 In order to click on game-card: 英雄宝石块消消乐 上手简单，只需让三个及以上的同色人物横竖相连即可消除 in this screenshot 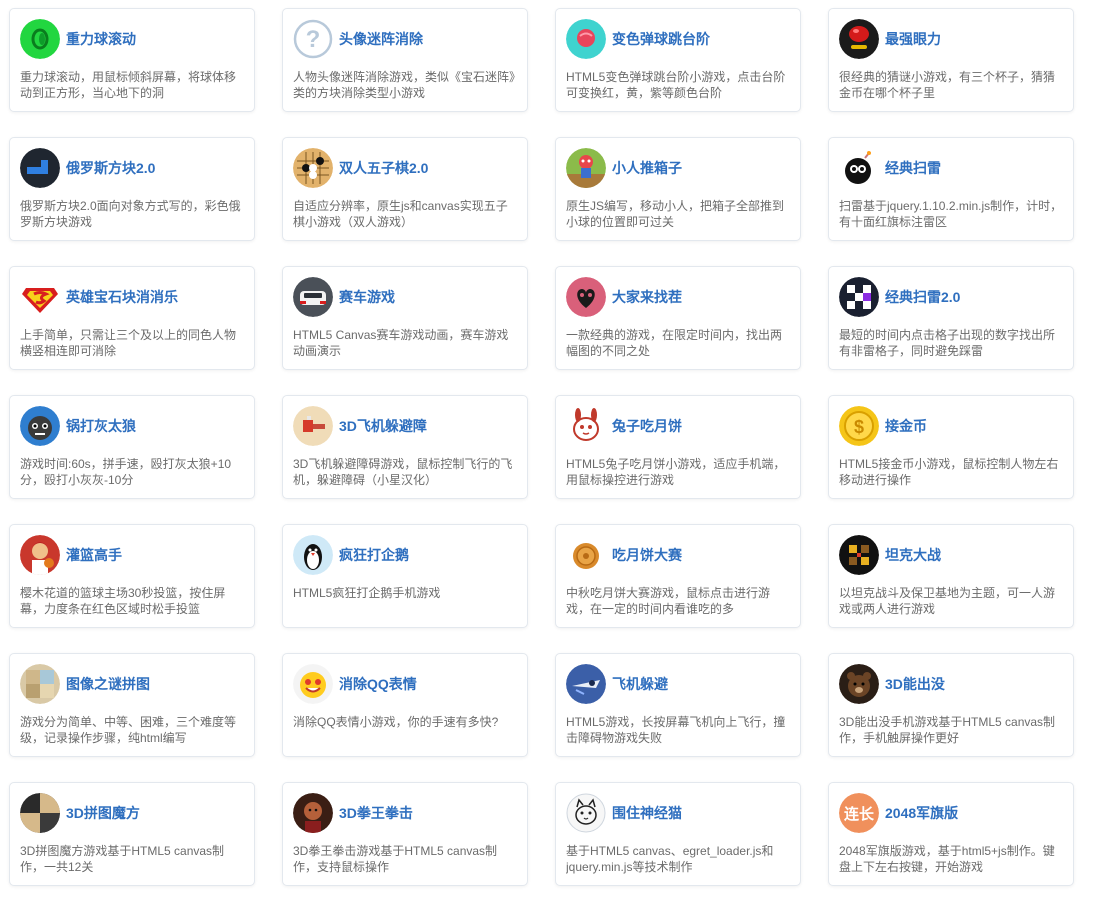, I will do `click(132, 318)`.